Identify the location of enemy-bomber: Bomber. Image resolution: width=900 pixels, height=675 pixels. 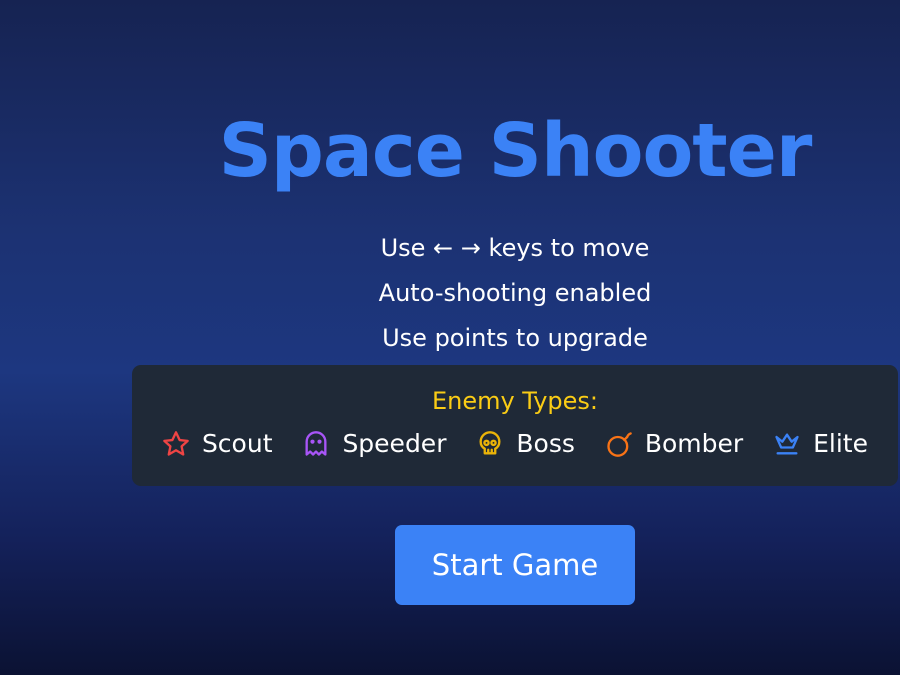
(674, 443).